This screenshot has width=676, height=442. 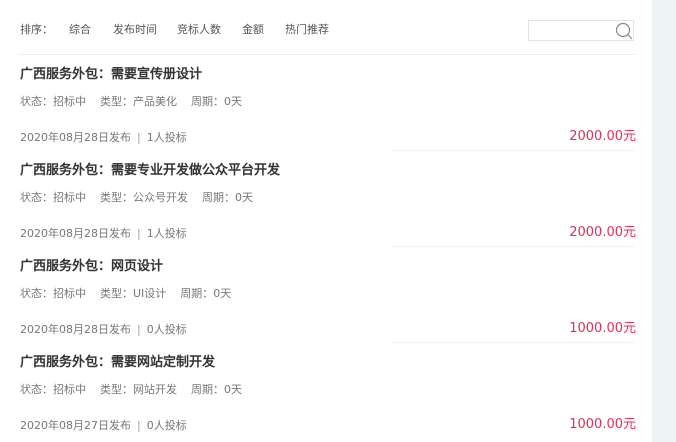 What do you see at coordinates (36, 29) in the screenshot?
I see `sort-label: 排序：` at bounding box center [36, 29].